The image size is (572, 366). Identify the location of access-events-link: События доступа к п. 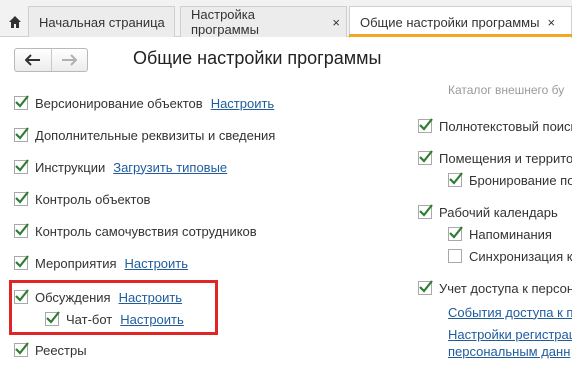
(510, 312).